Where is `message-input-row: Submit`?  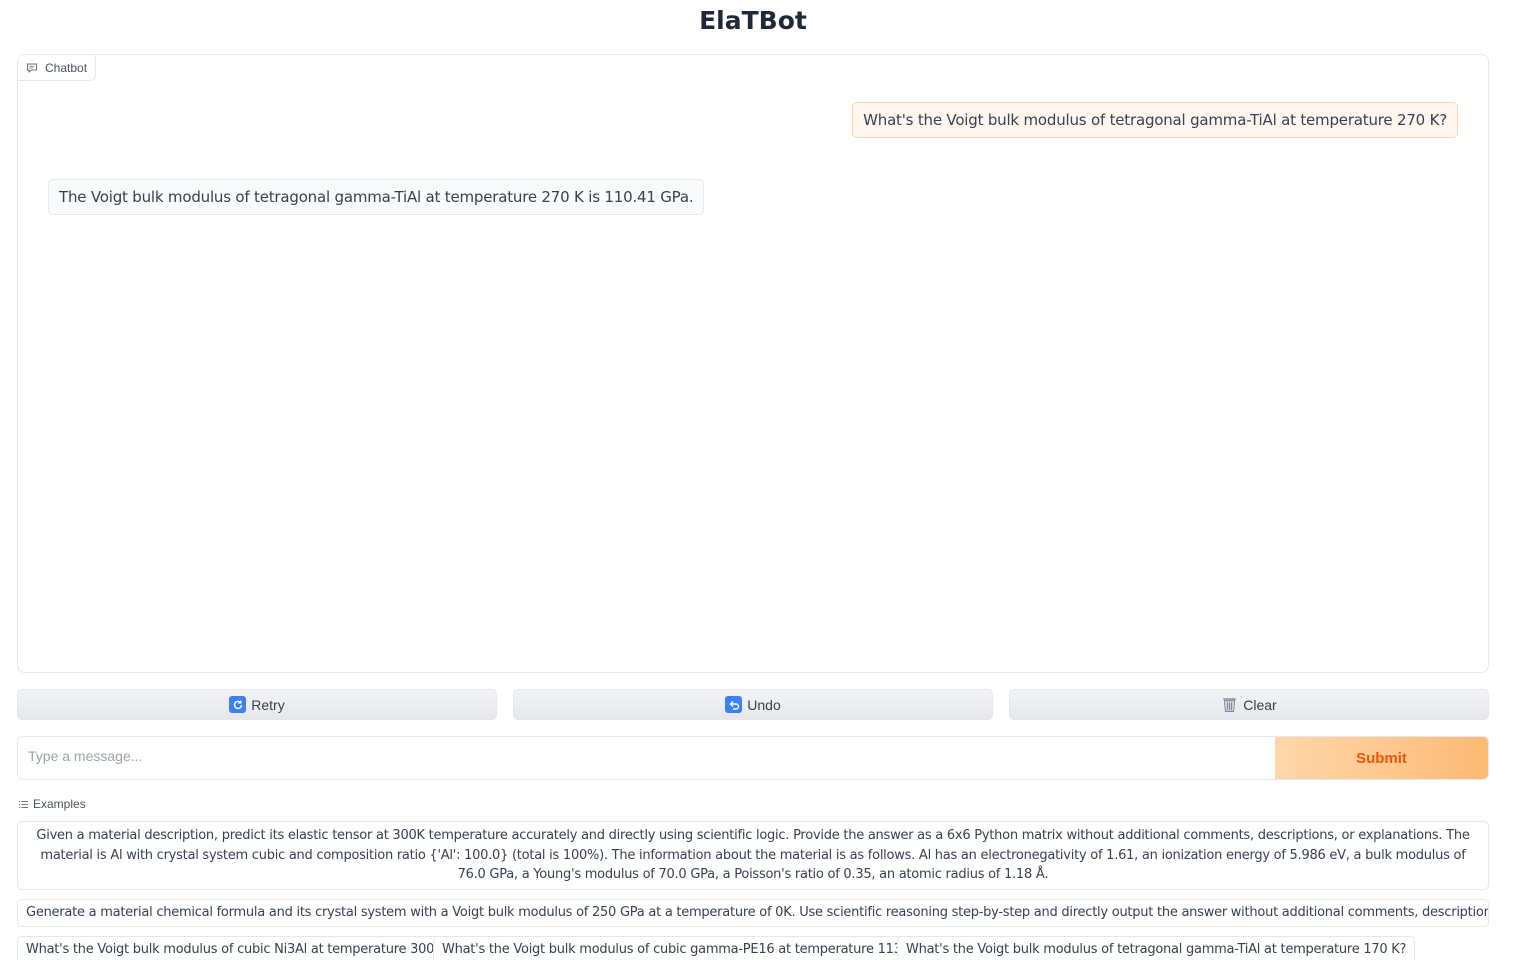 message-input-row: Submit is located at coordinates (753, 758).